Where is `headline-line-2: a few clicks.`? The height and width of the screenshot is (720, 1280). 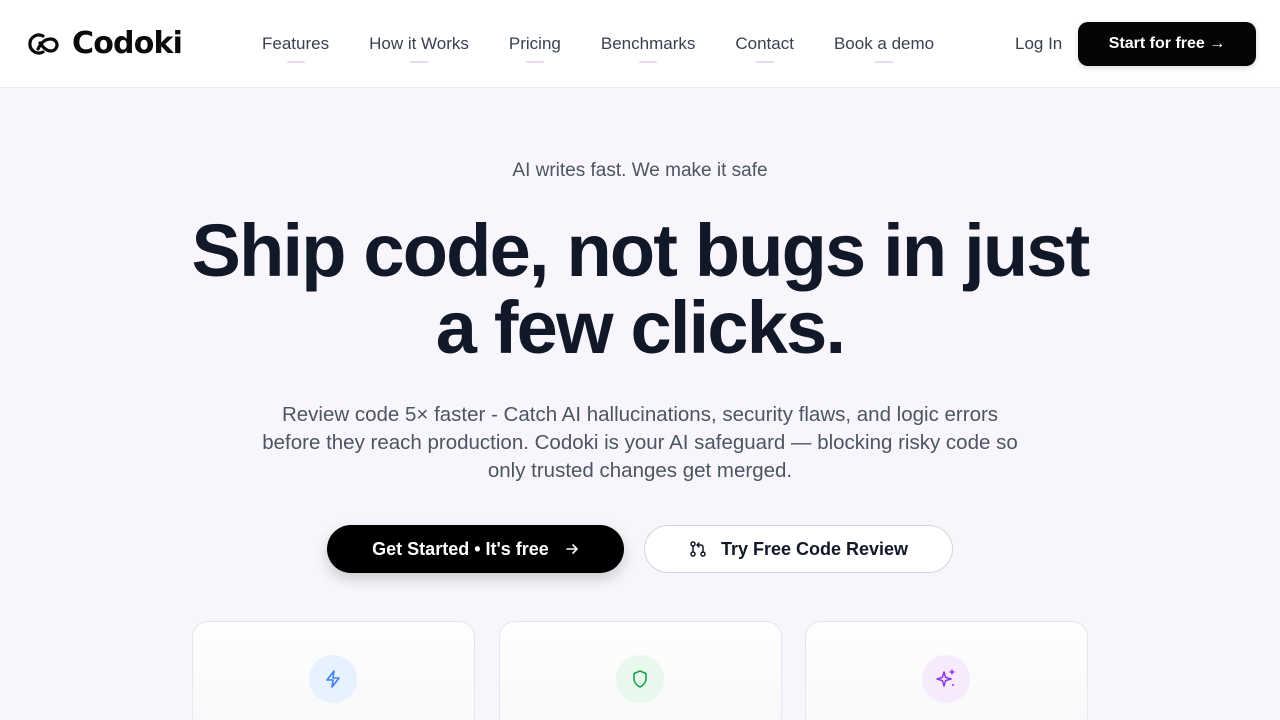
headline-line-2: a few clicks. is located at coordinates (640, 327).